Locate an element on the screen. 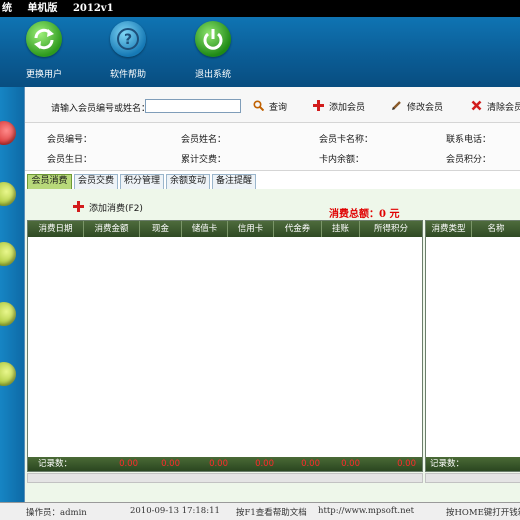 This screenshot has height=520, width=520. help-button: ? 软件帮助 is located at coordinates (128, 50).